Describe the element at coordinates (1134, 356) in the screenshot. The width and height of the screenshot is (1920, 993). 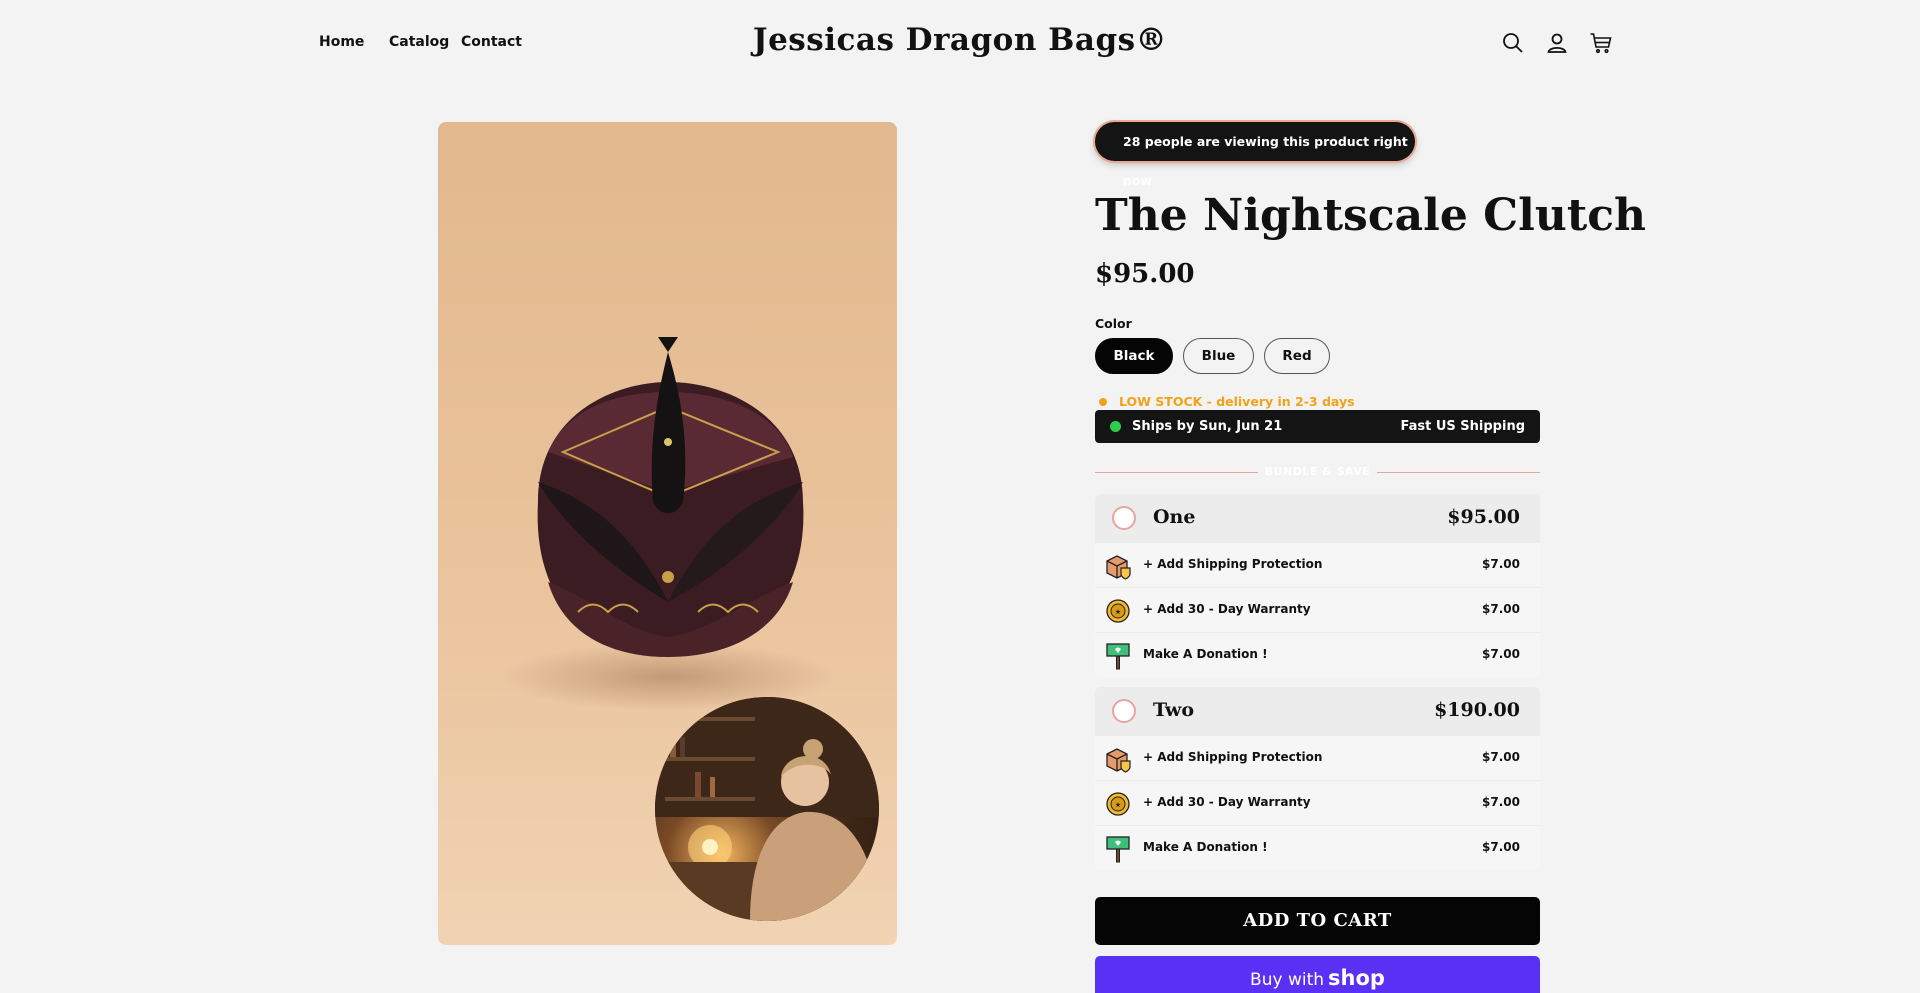
I see `color-option-black: Black` at that location.